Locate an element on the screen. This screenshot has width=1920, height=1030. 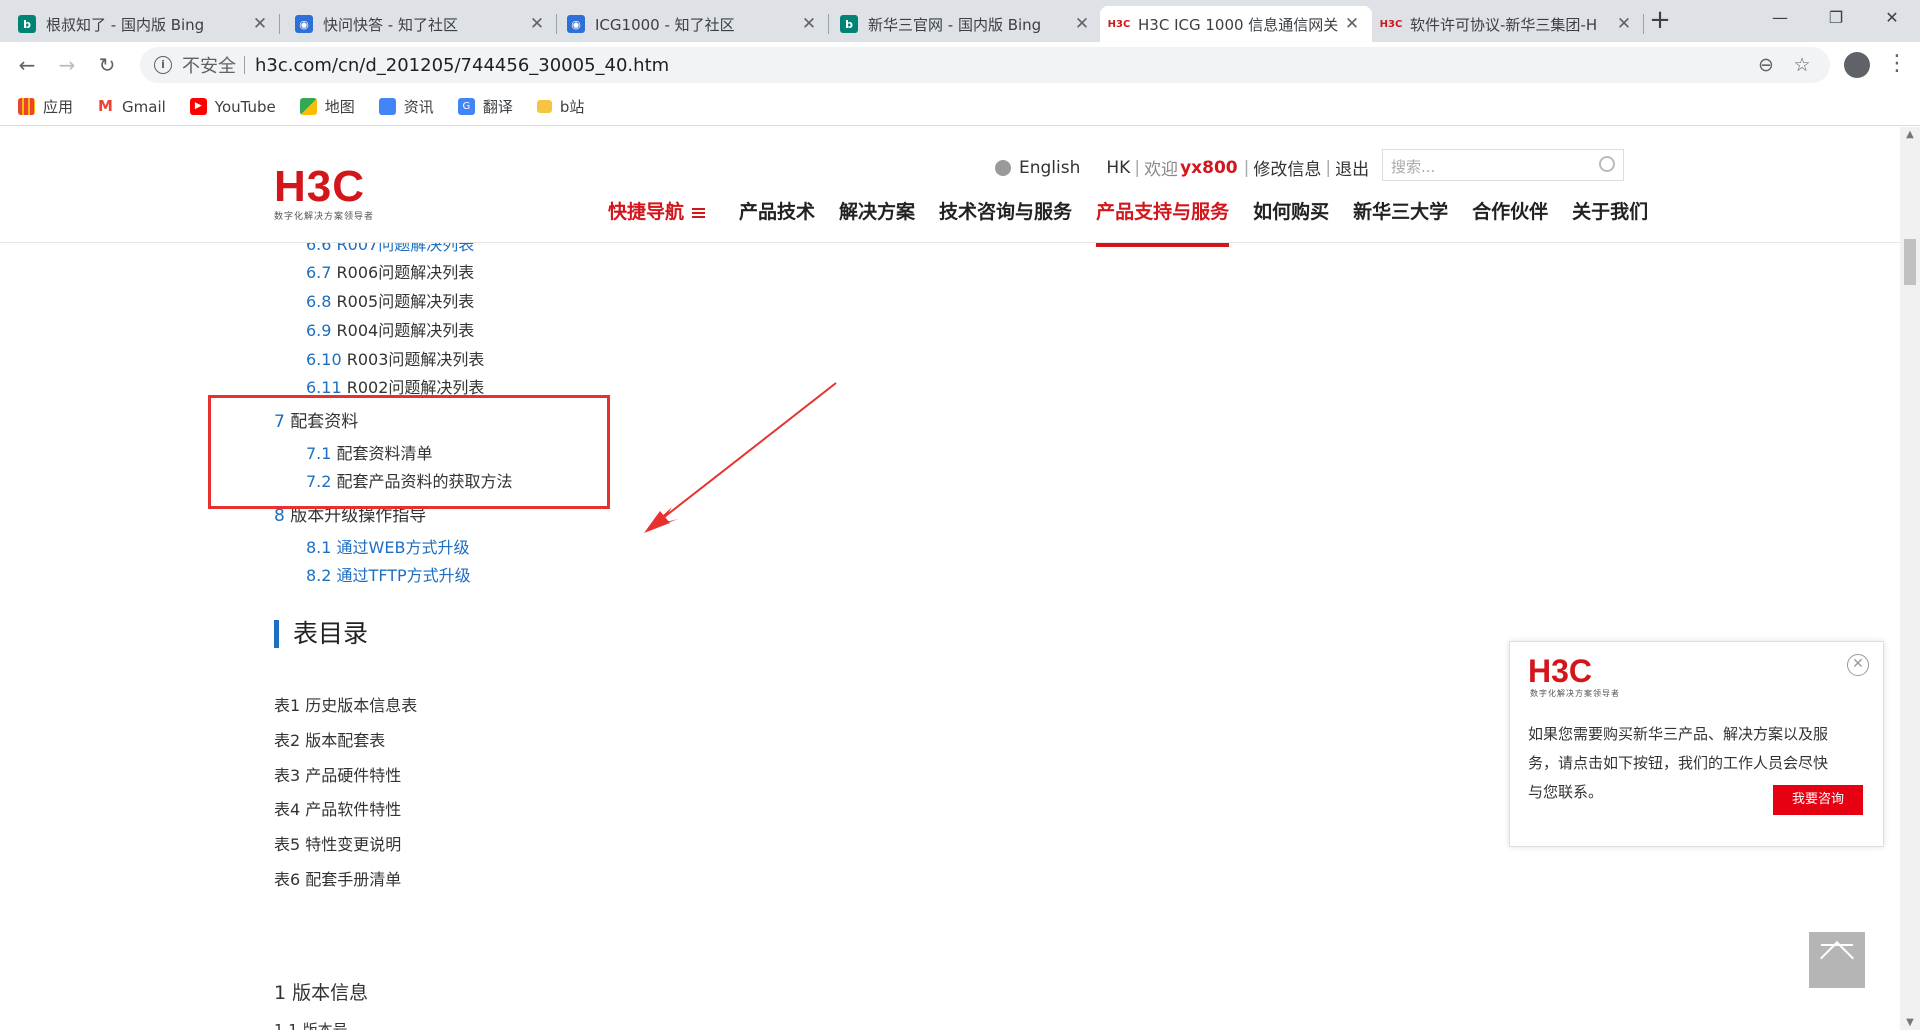
search-icon is located at coordinates (1607, 164).